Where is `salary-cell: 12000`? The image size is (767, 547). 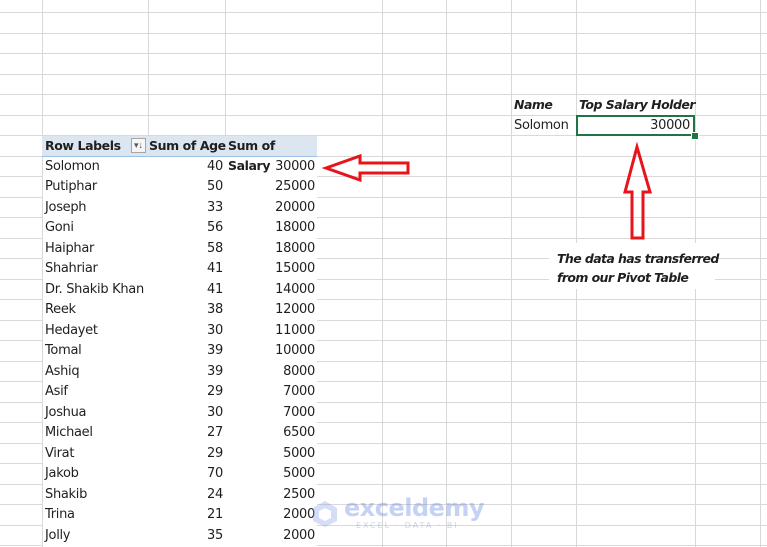 salary-cell: 12000 is located at coordinates (270, 310).